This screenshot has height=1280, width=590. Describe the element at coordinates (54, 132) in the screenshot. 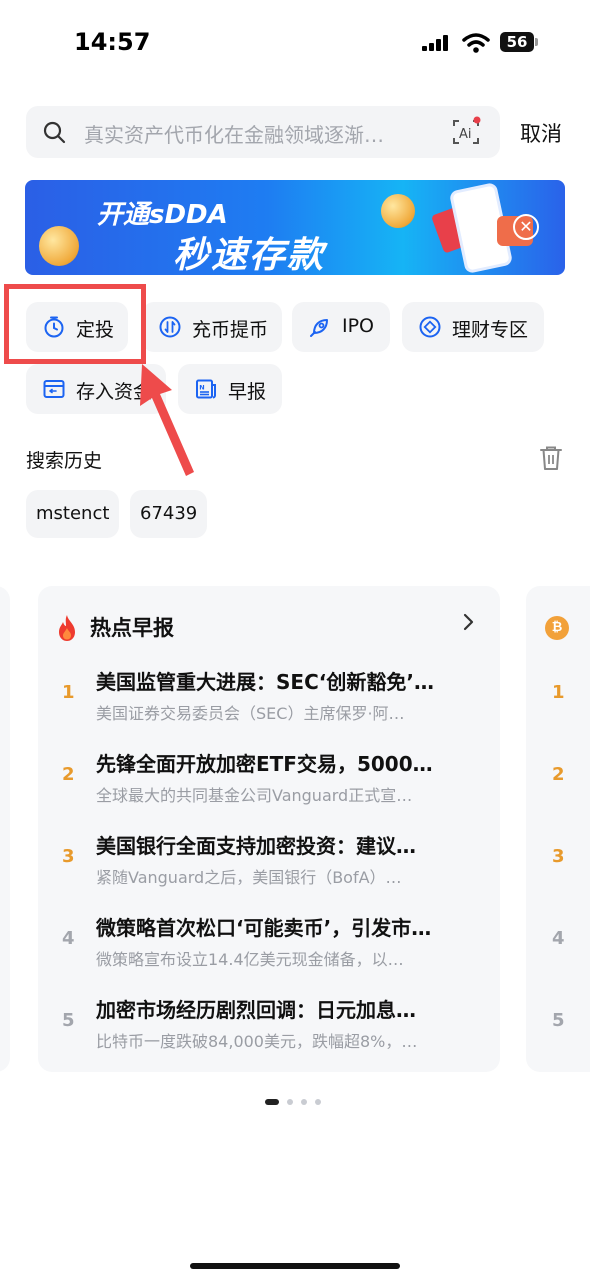

I see `search-icon` at that location.